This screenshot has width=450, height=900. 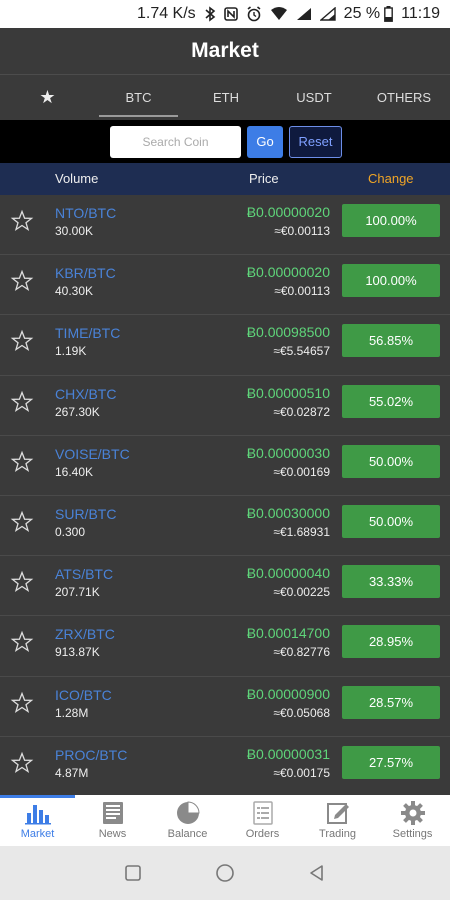 I want to click on price-value: Ƀ0.00000040, so click(x=288, y=573).